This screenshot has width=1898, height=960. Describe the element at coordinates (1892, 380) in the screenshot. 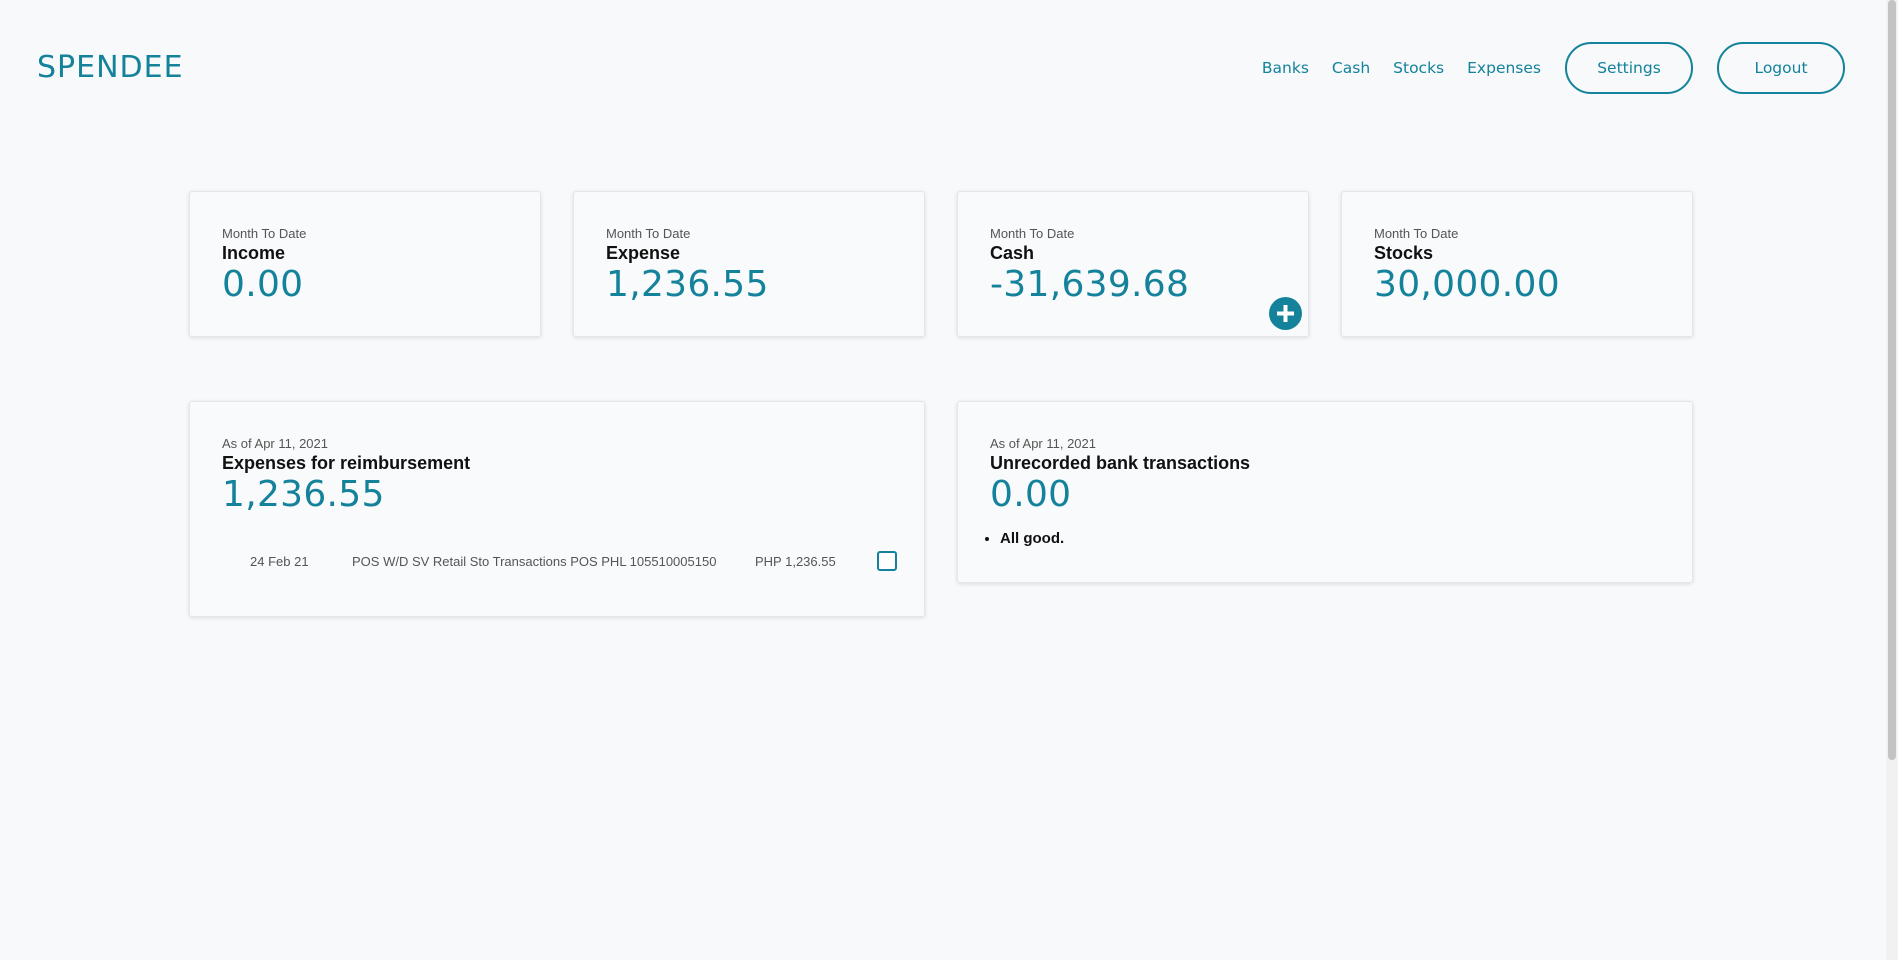

I see `scrollbar-thumb` at that location.